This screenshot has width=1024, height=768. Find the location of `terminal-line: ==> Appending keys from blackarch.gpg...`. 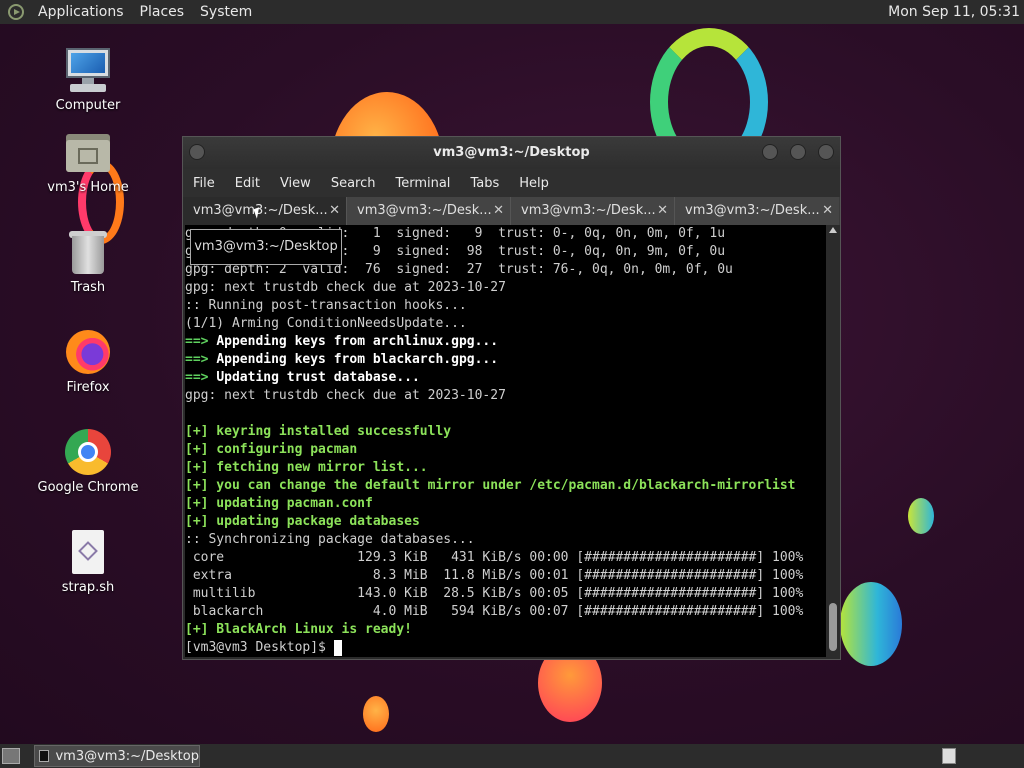

terminal-line: ==> Appending keys from blackarch.gpg... is located at coordinates (505, 360).